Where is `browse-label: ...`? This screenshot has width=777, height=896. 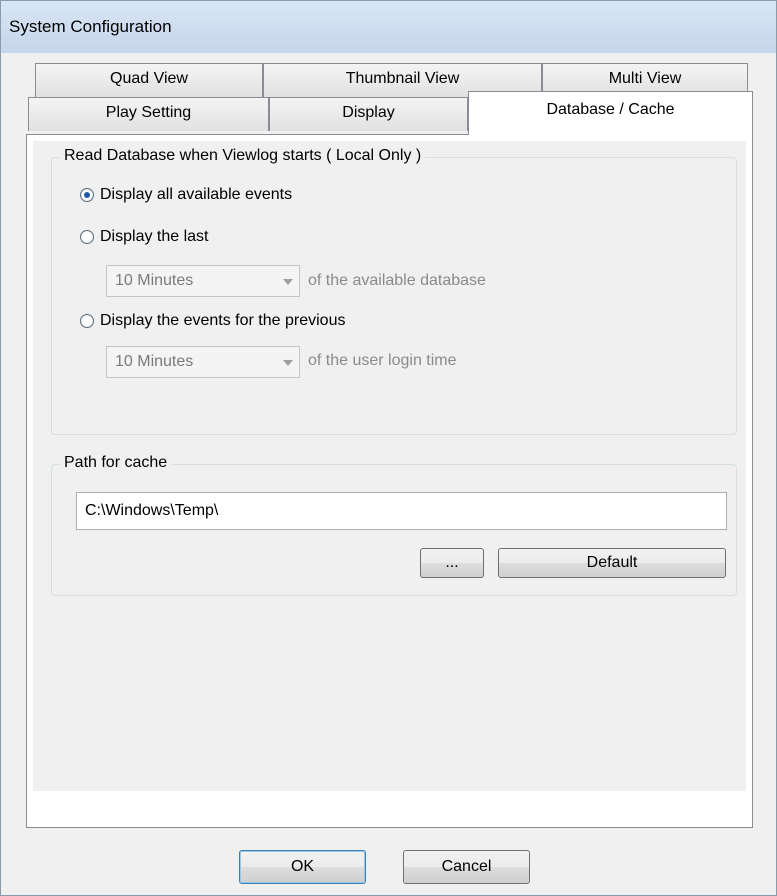
browse-label: ... is located at coordinates (452, 562).